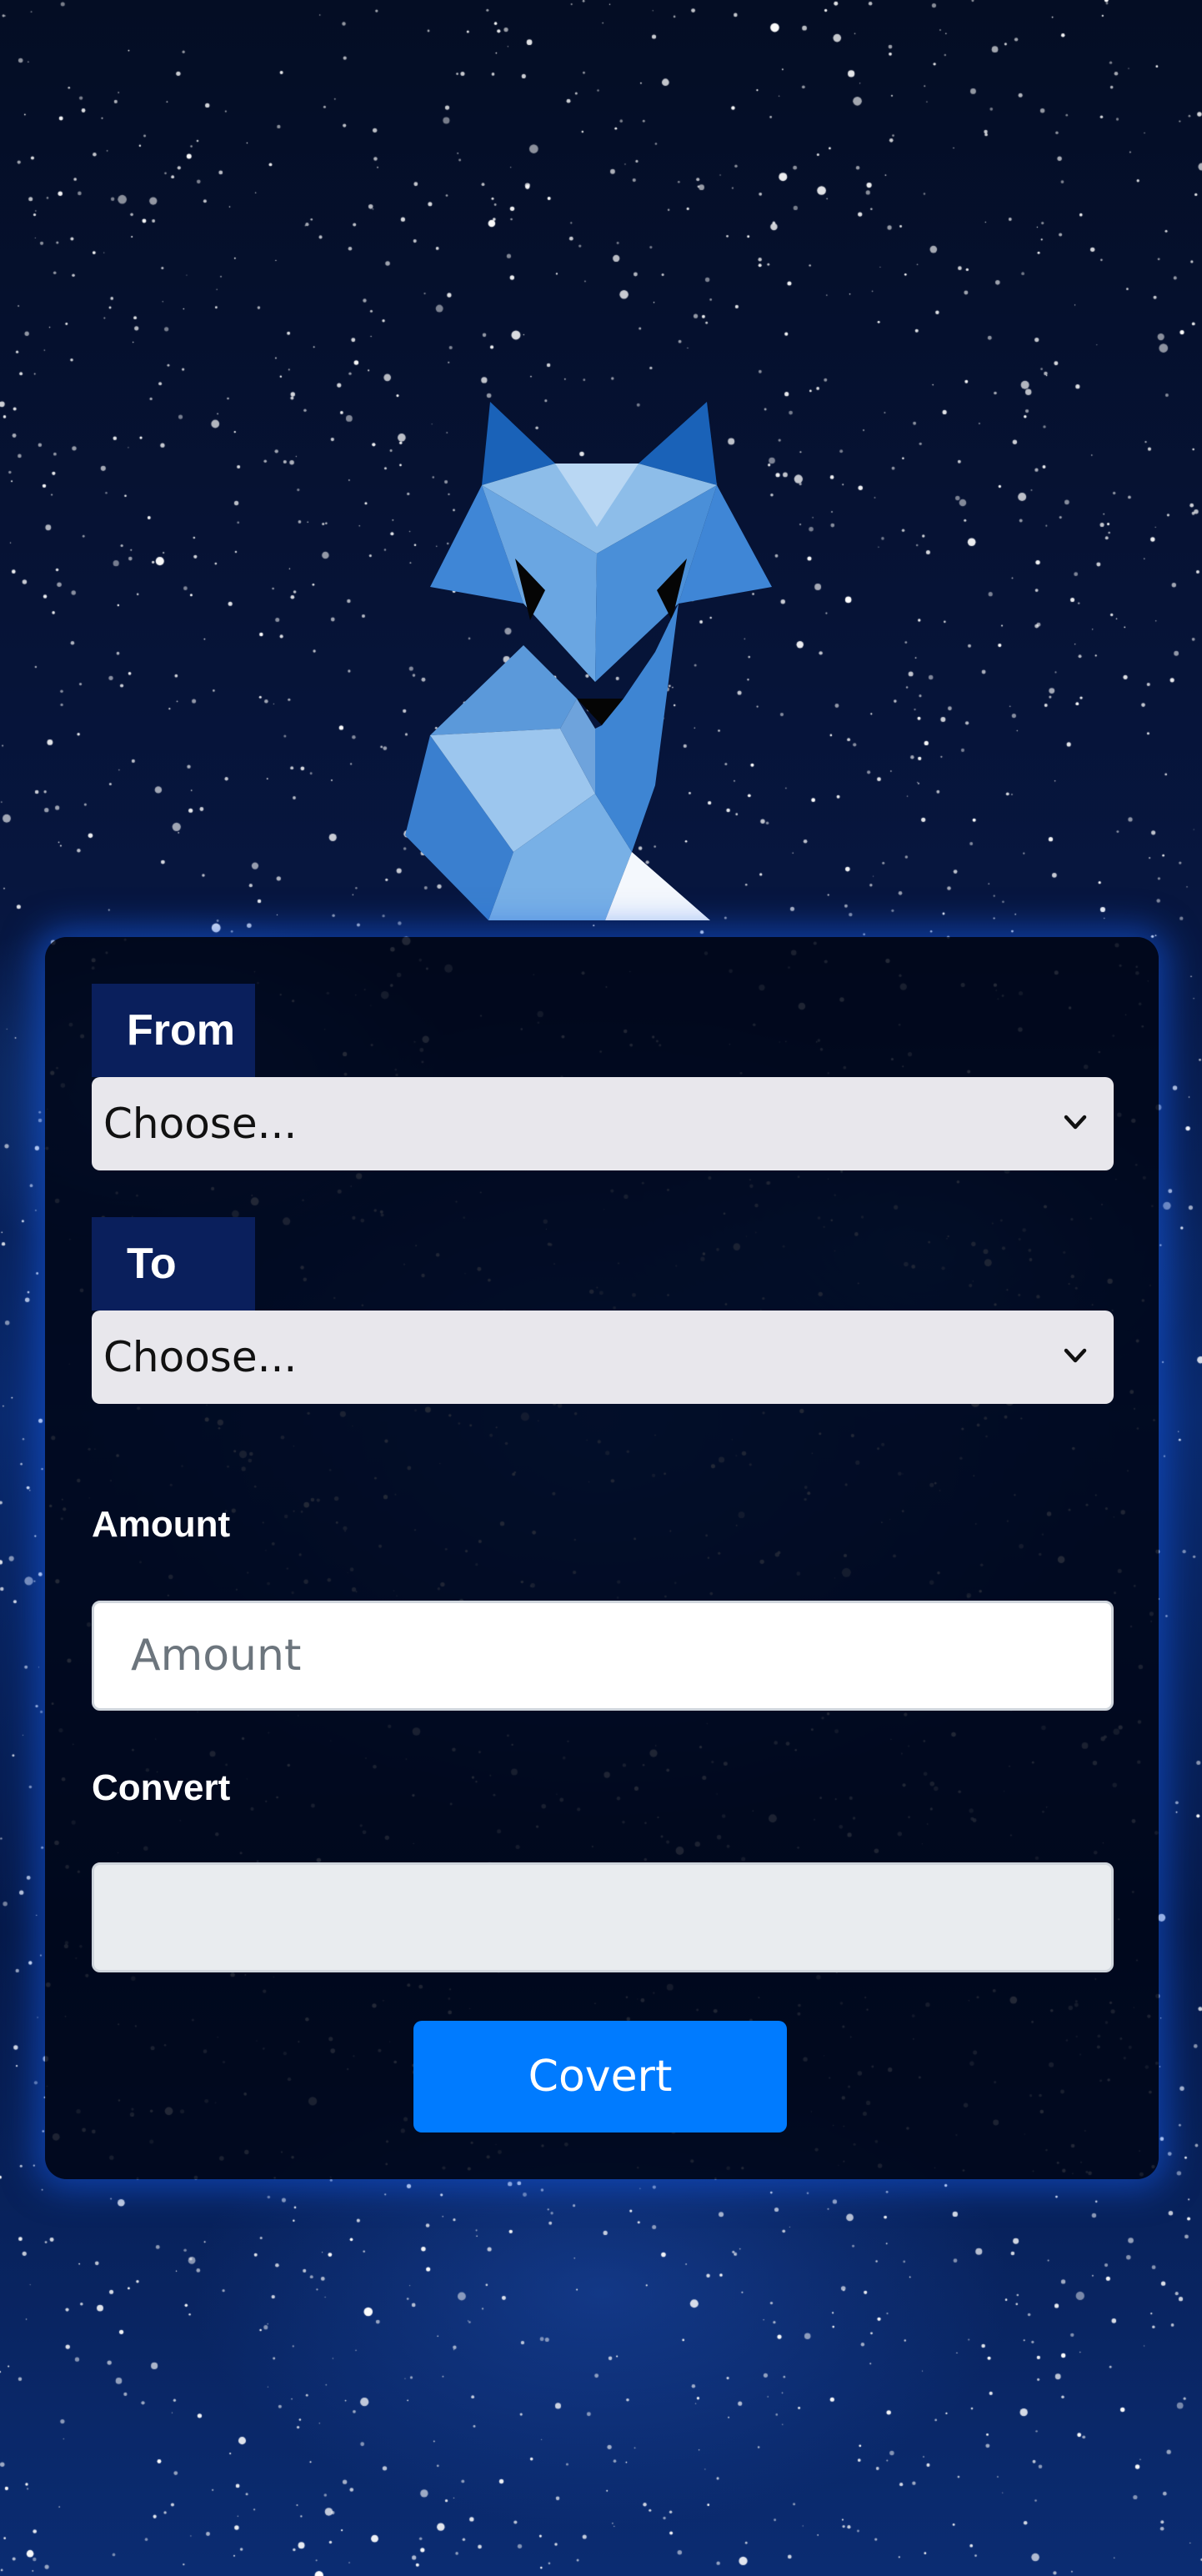 The width and height of the screenshot is (1202, 2576). What do you see at coordinates (600, 2076) in the screenshot?
I see `convert-button: Covert` at bounding box center [600, 2076].